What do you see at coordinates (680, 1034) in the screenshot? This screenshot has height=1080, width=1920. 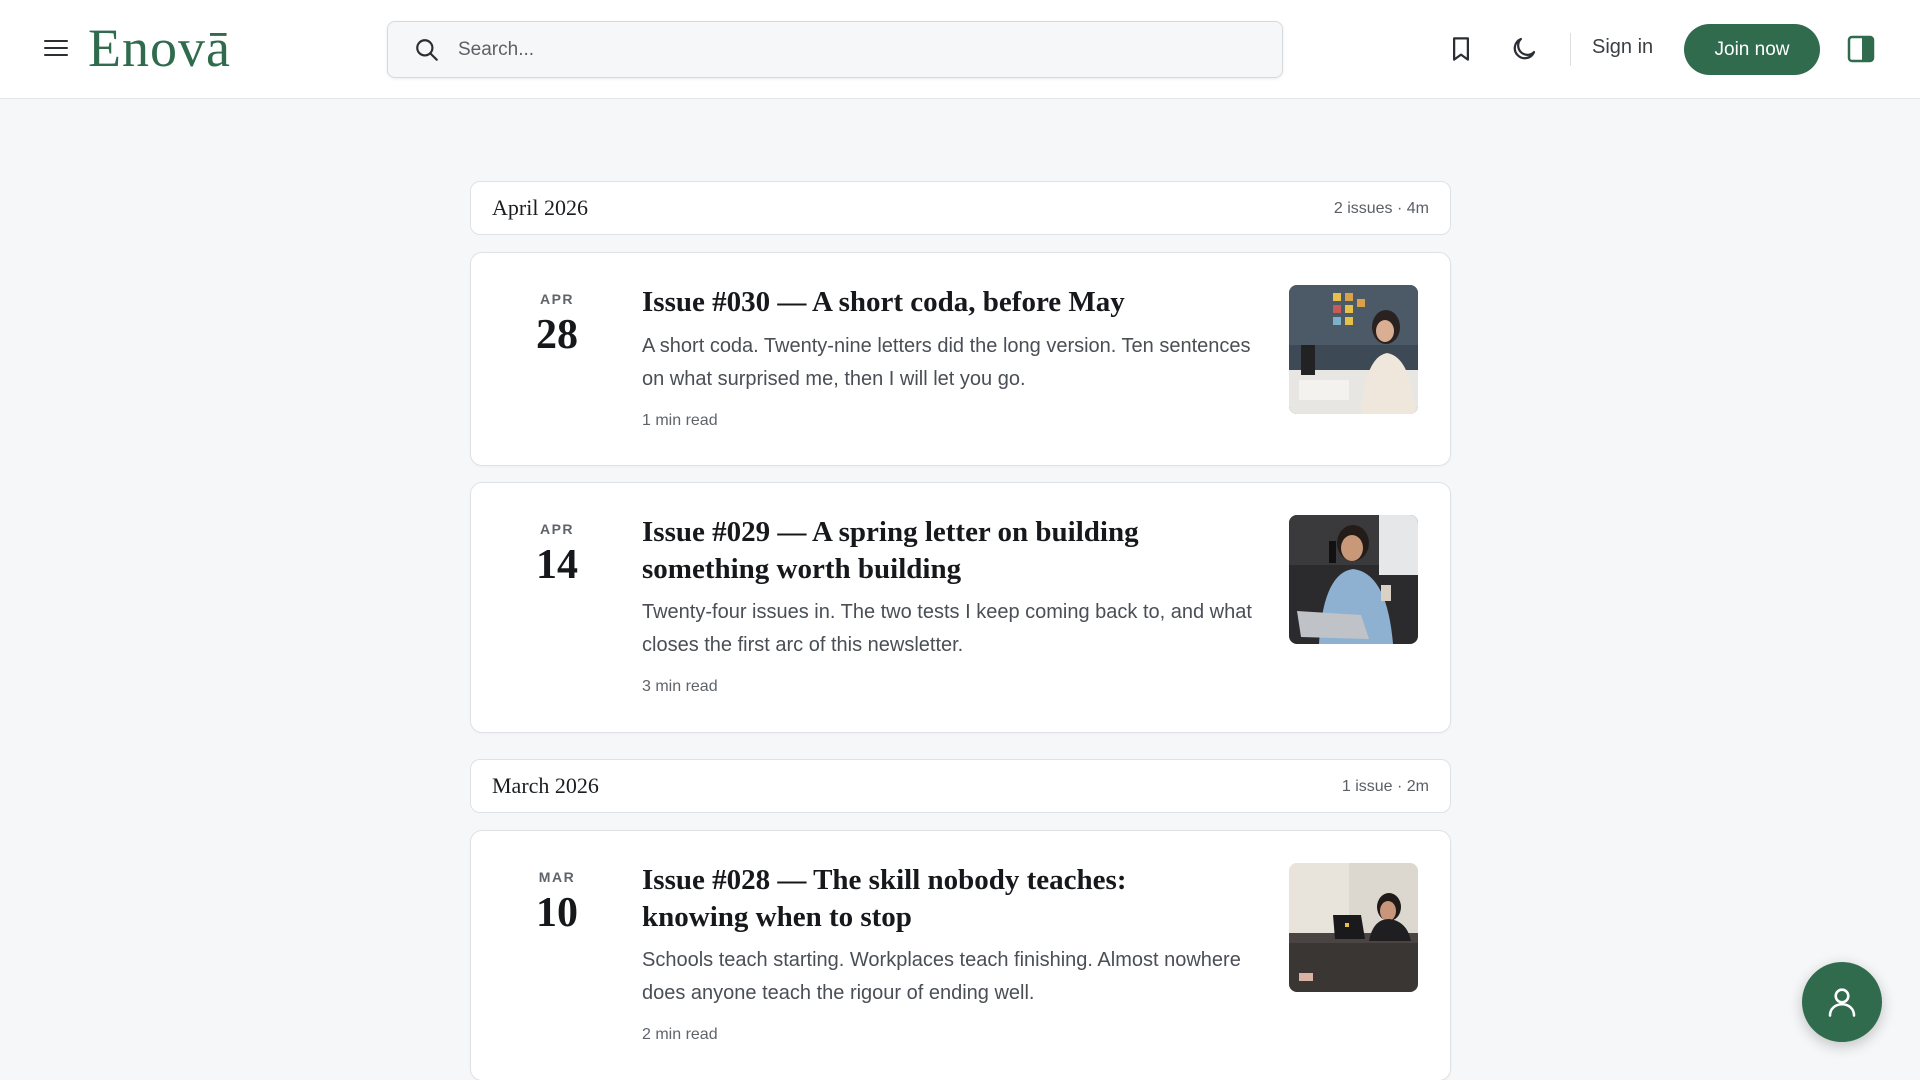 I see `issue-read-time: 2 min read` at bounding box center [680, 1034].